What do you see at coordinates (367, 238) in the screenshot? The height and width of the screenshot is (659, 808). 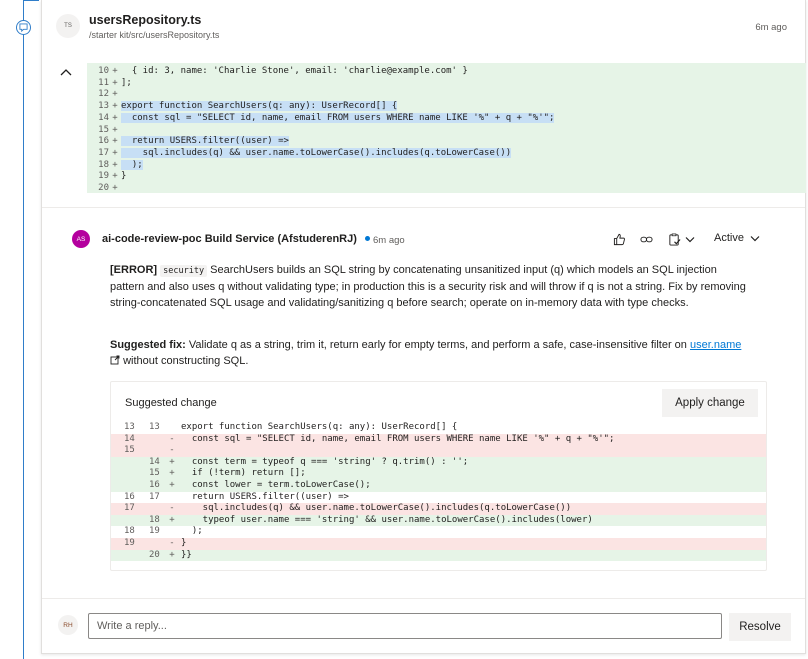 I see `status-dot-icon` at bounding box center [367, 238].